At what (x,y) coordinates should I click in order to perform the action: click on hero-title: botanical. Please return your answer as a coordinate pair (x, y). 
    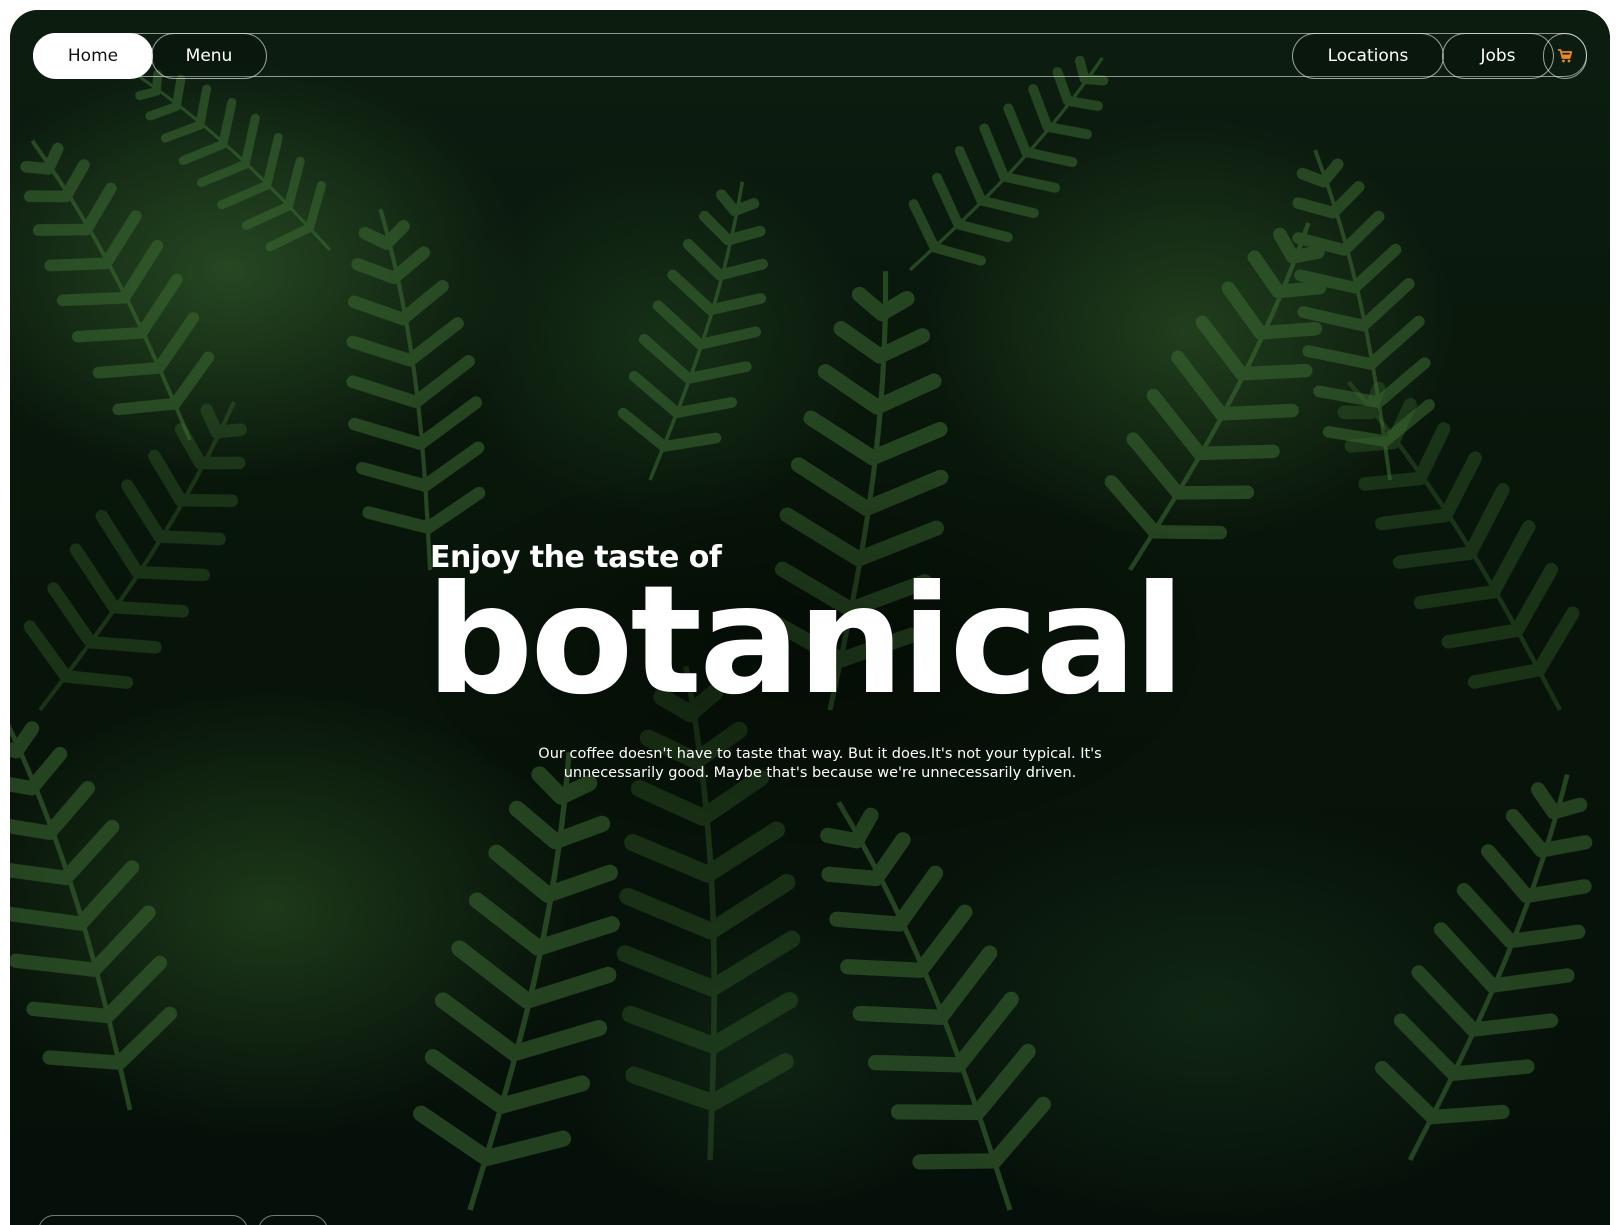
    Looking at the image, I should click on (805, 641).